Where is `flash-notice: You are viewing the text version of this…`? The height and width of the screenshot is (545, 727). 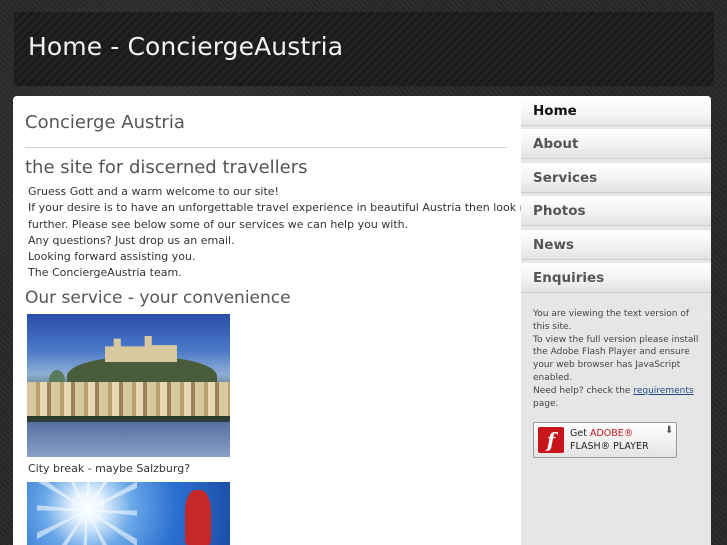
flash-notice: You are viewing the text version of this… is located at coordinates (618, 359).